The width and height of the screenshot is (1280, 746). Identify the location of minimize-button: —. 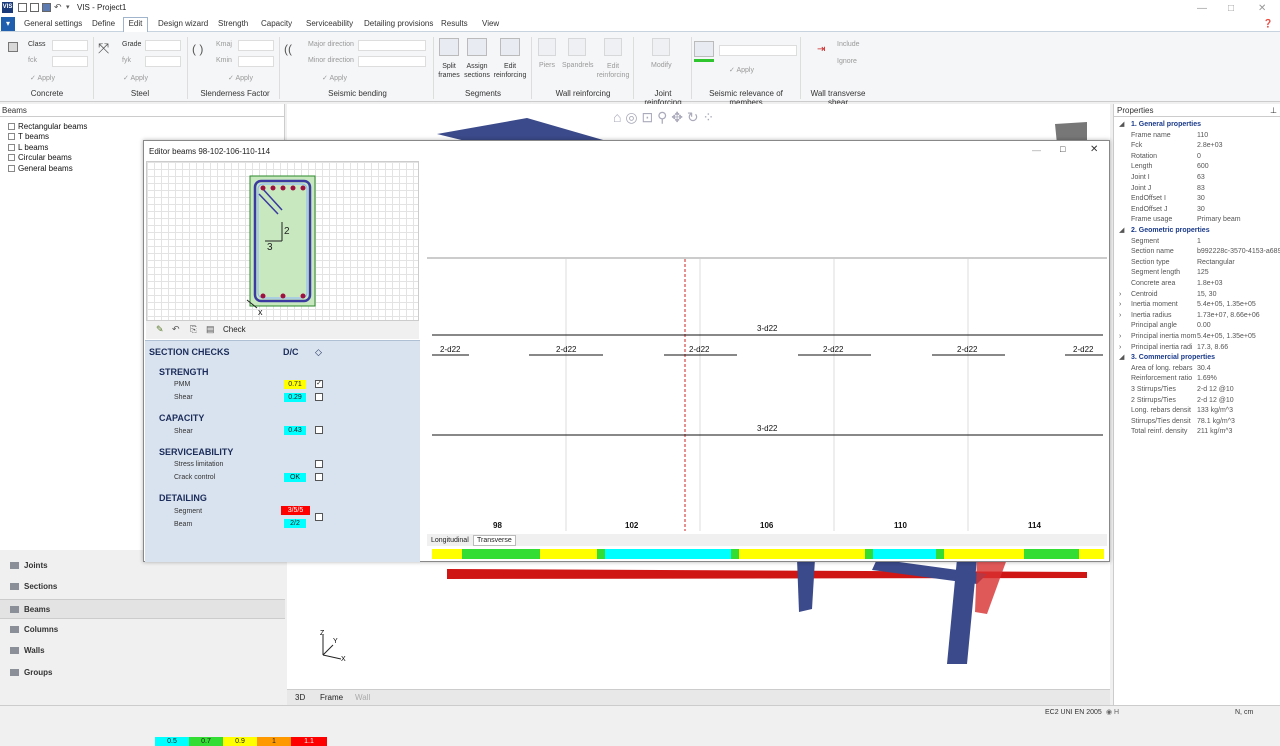
(1202, 8).